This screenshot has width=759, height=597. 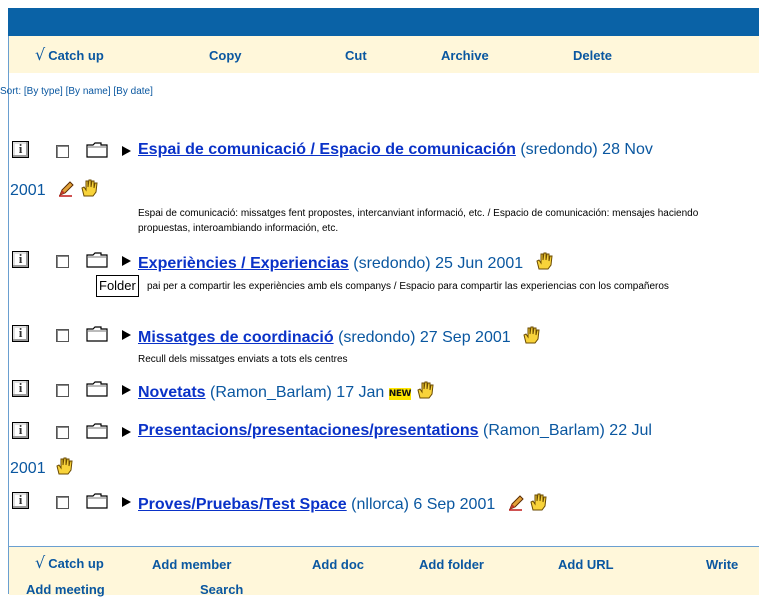 What do you see at coordinates (172, 392) in the screenshot?
I see `item-title-link: Novetats` at bounding box center [172, 392].